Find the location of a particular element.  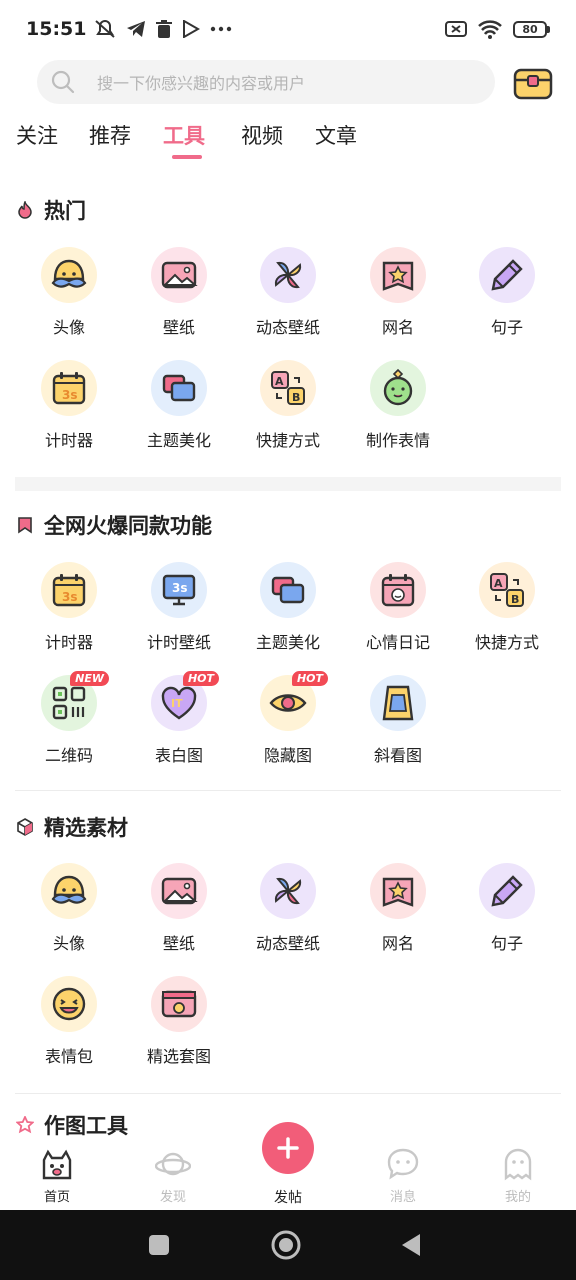

section-viral-header: 全网火爆同款功能 is located at coordinates (114, 525).